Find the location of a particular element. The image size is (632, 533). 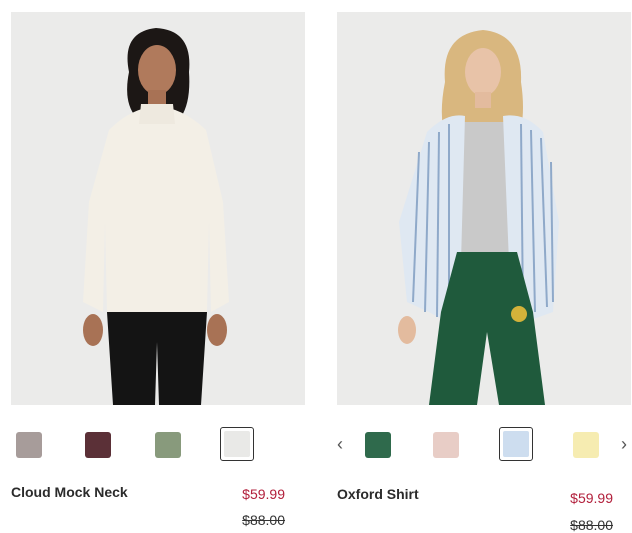

swatch-2-selected is located at coordinates (516, 444).